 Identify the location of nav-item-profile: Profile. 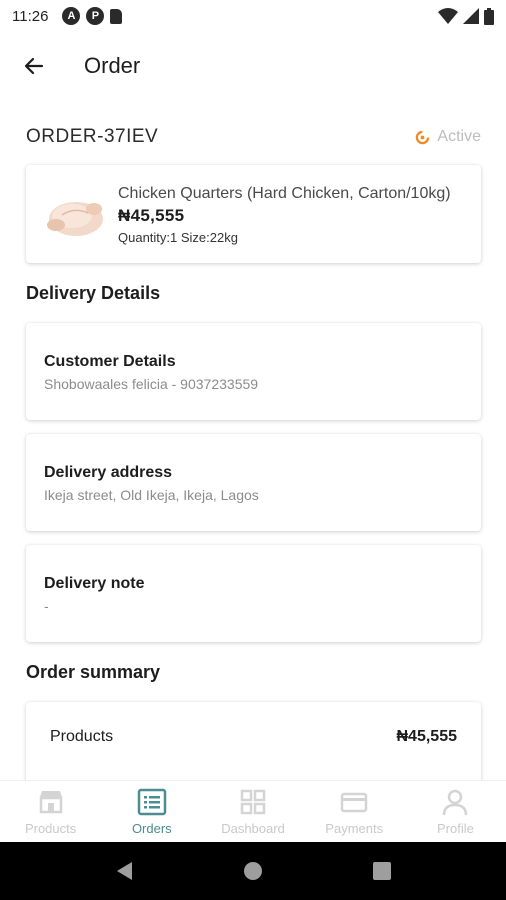
(455, 811).